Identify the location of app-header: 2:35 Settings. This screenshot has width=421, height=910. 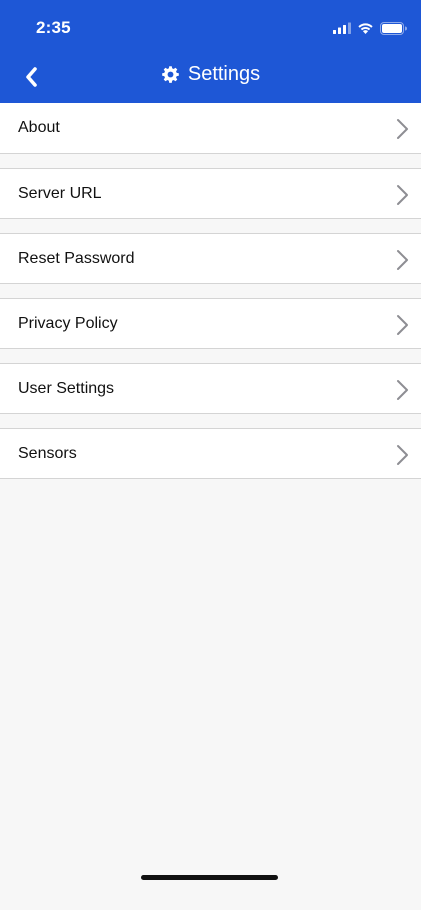
(210, 51).